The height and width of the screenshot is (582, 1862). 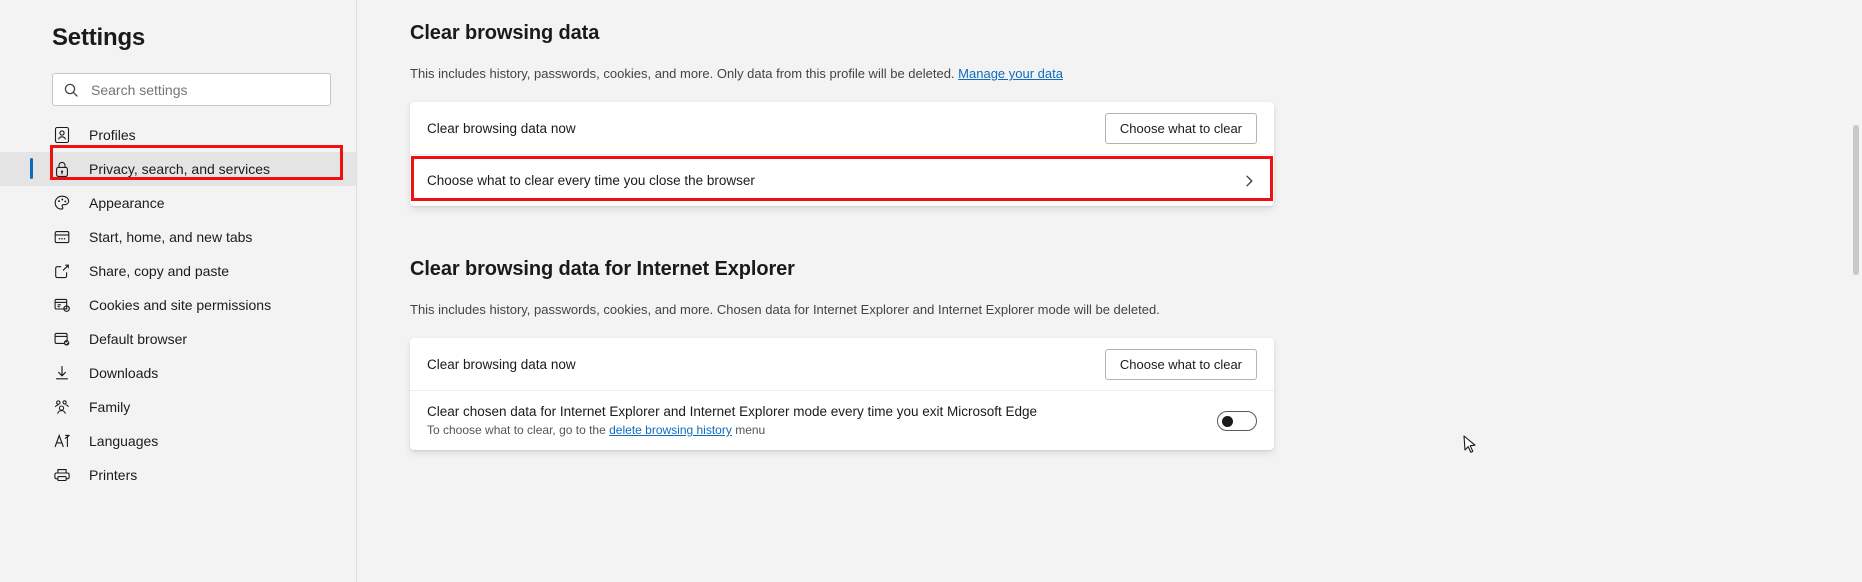 What do you see at coordinates (62, 237) in the screenshot?
I see `window-tabs-icon` at bounding box center [62, 237].